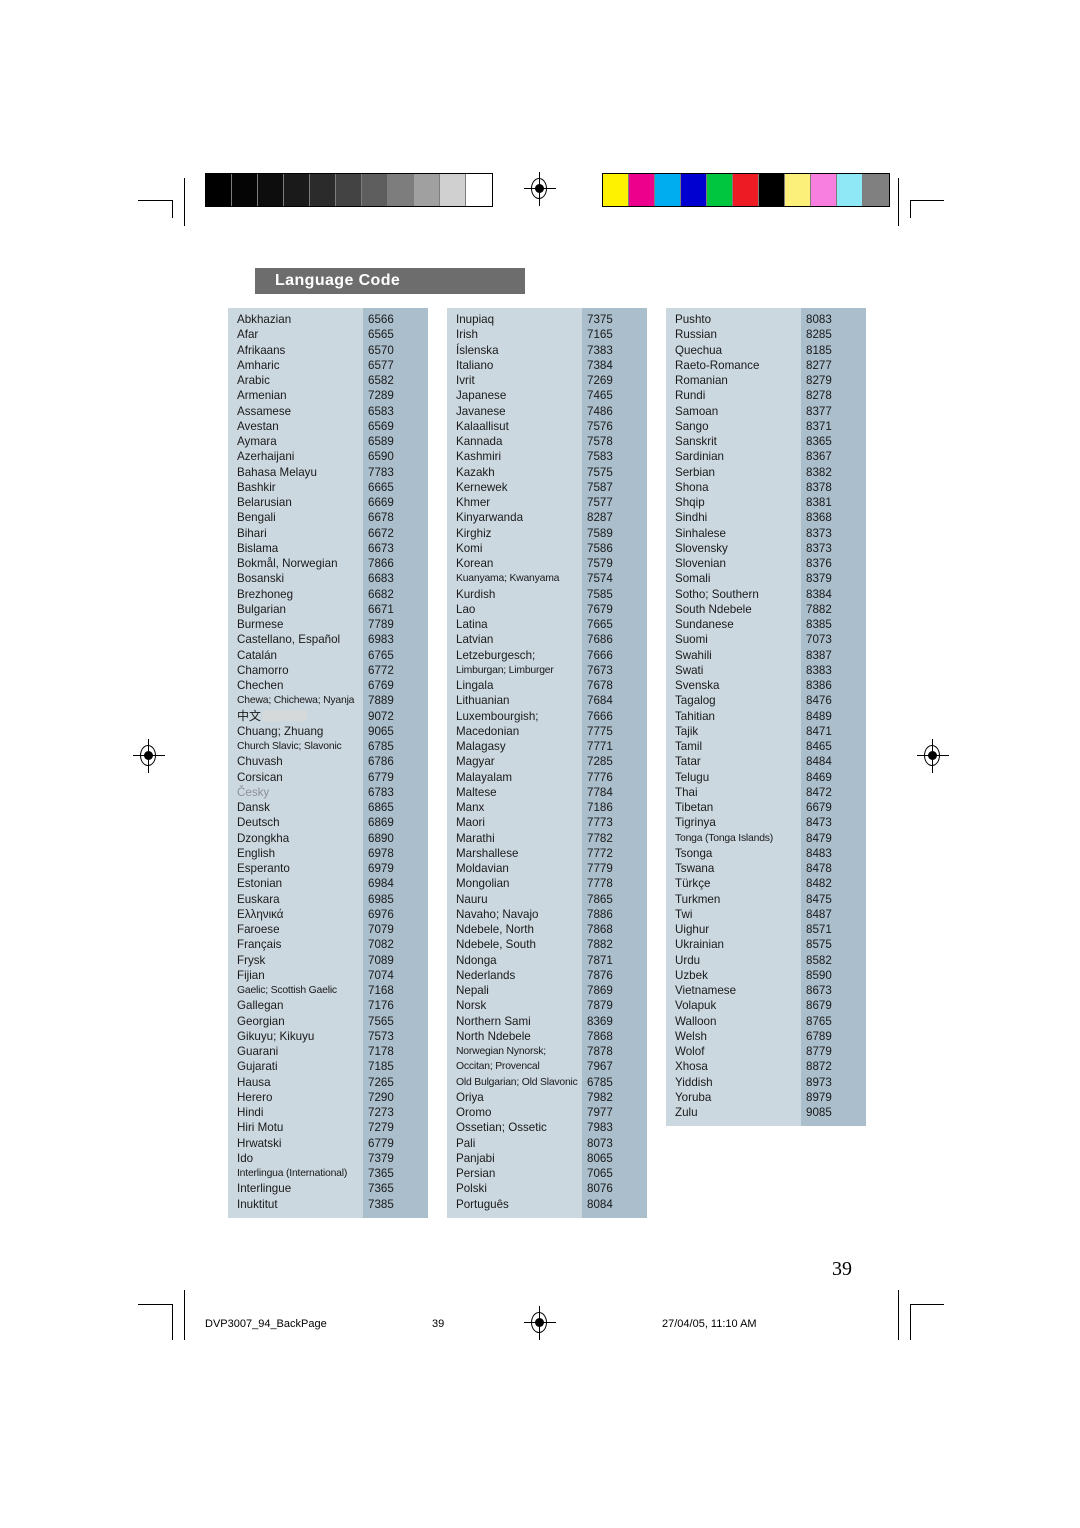 This screenshot has height=1528, width=1080. I want to click on language-name: Chamorro, so click(263, 670).